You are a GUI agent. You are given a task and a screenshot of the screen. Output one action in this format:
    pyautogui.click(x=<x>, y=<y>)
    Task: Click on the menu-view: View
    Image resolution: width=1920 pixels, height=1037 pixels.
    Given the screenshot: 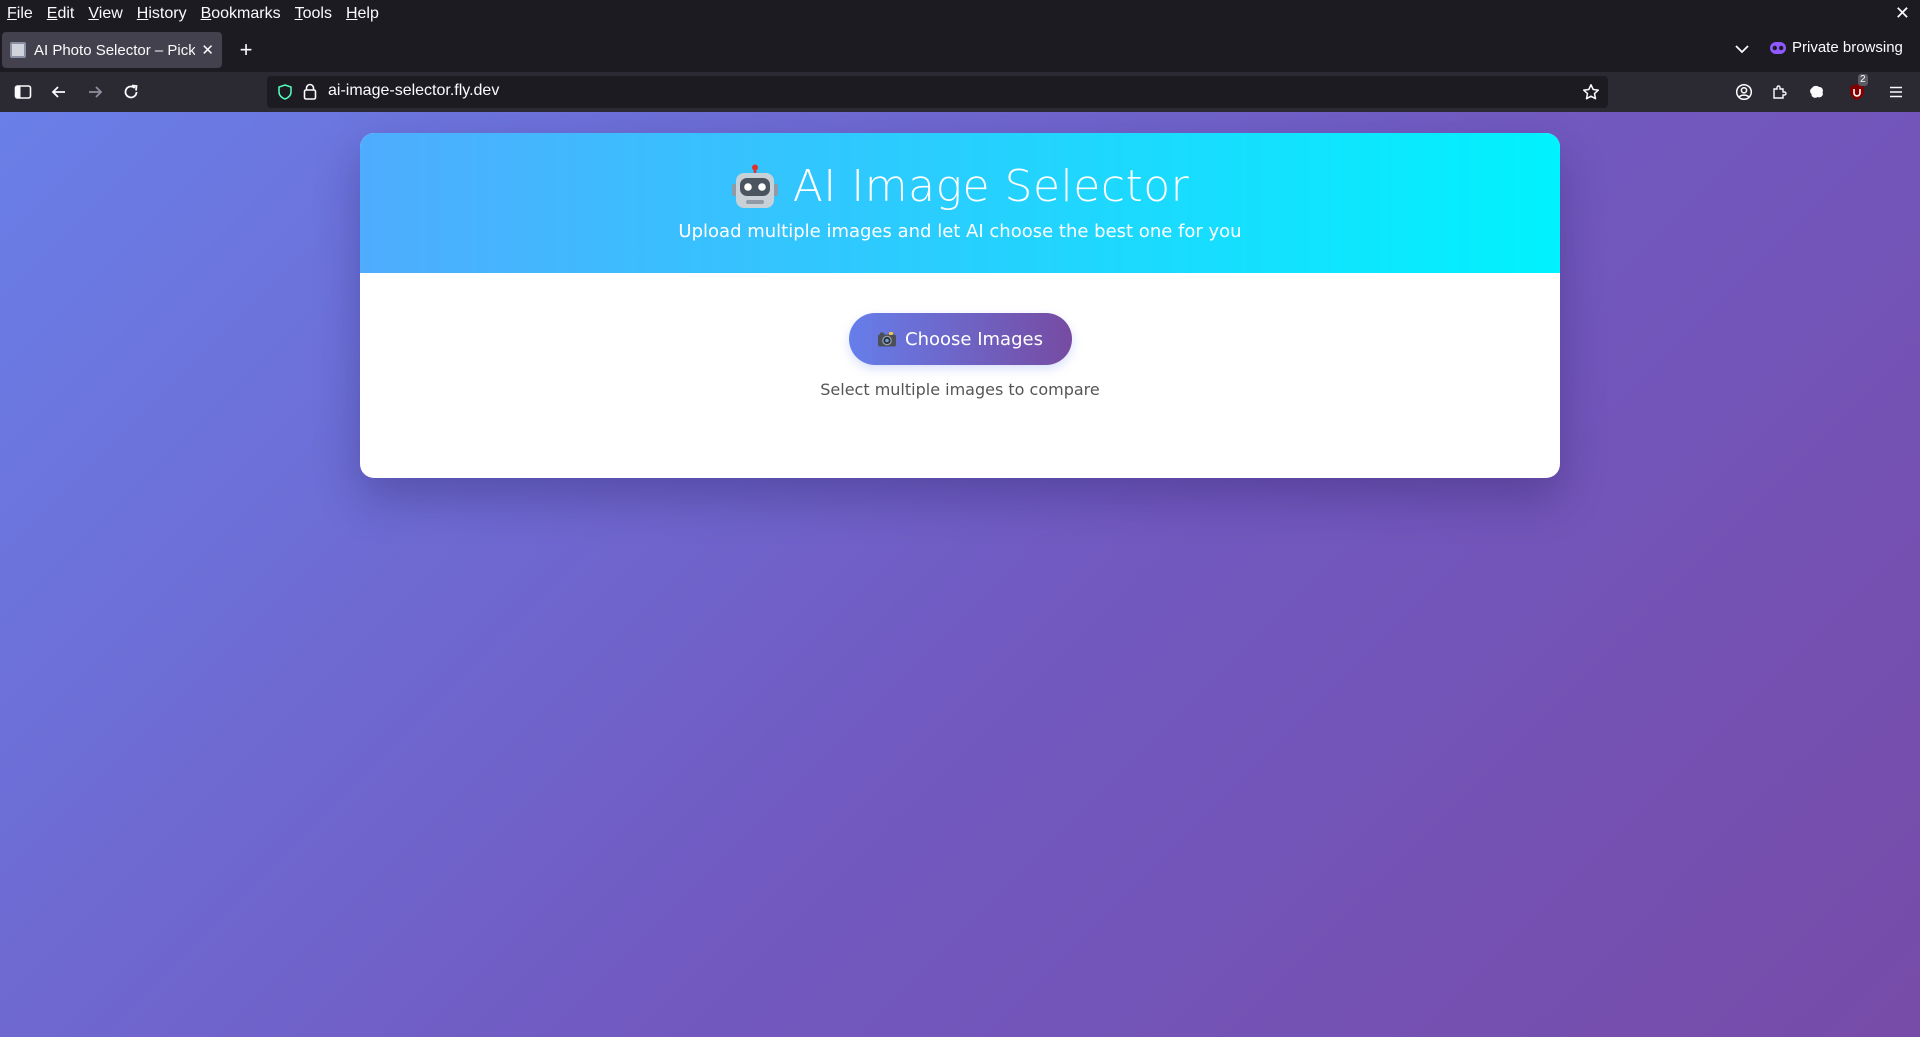 What is the action you would take?
    pyautogui.click(x=105, y=14)
    